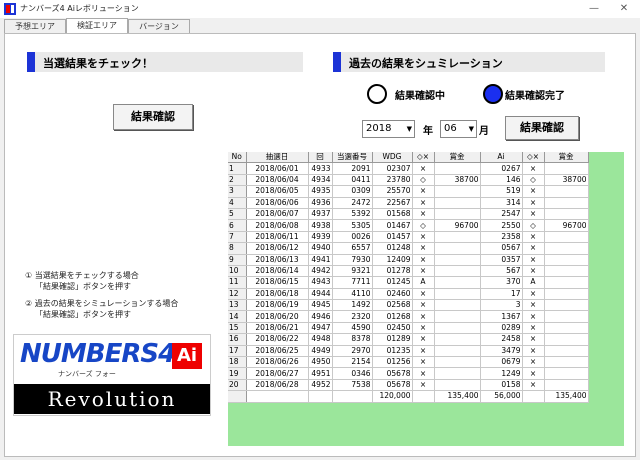  Describe the element at coordinates (388, 129) in the screenshot. I see `year-select: 2018 ▼` at that location.